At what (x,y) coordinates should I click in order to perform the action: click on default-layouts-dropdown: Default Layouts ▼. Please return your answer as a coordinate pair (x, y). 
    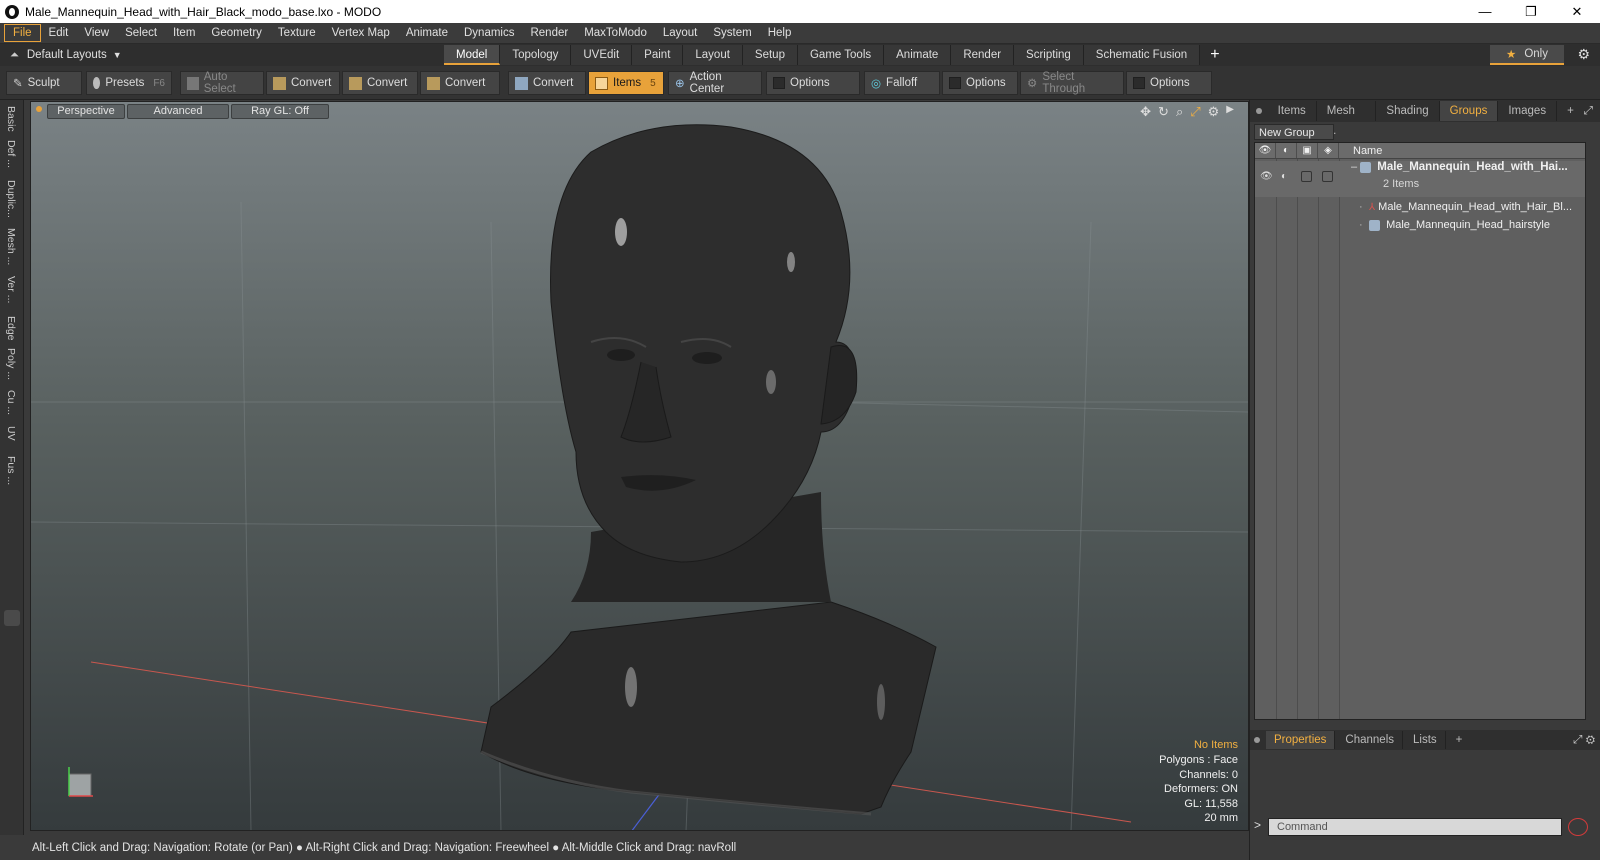
    Looking at the image, I should click on (87, 55).